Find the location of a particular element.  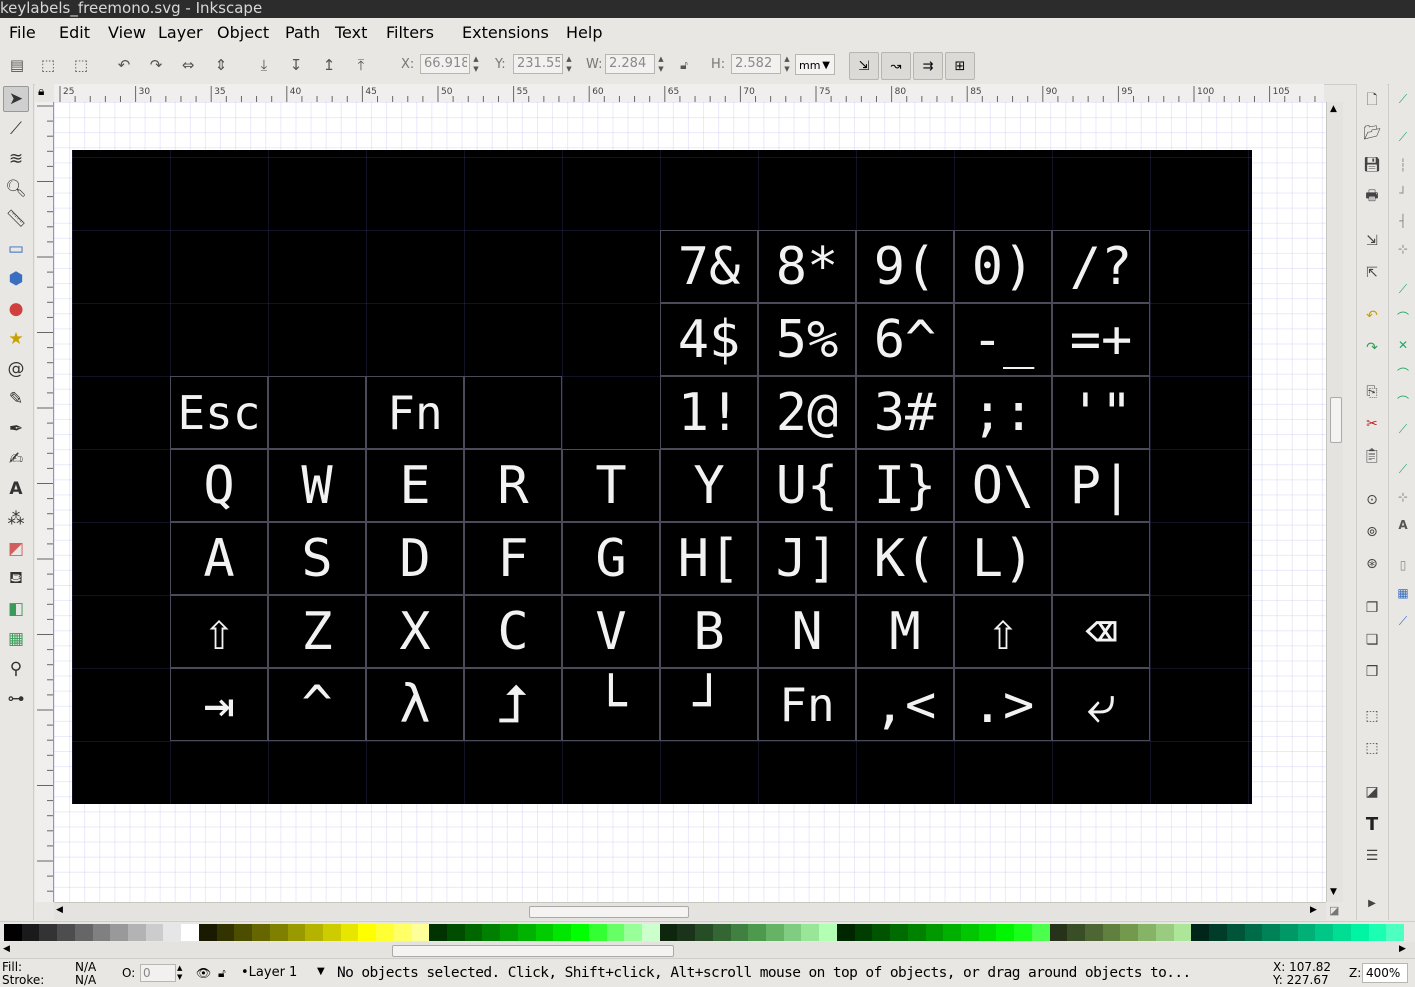

key-label-cell: I} is located at coordinates (905, 485).